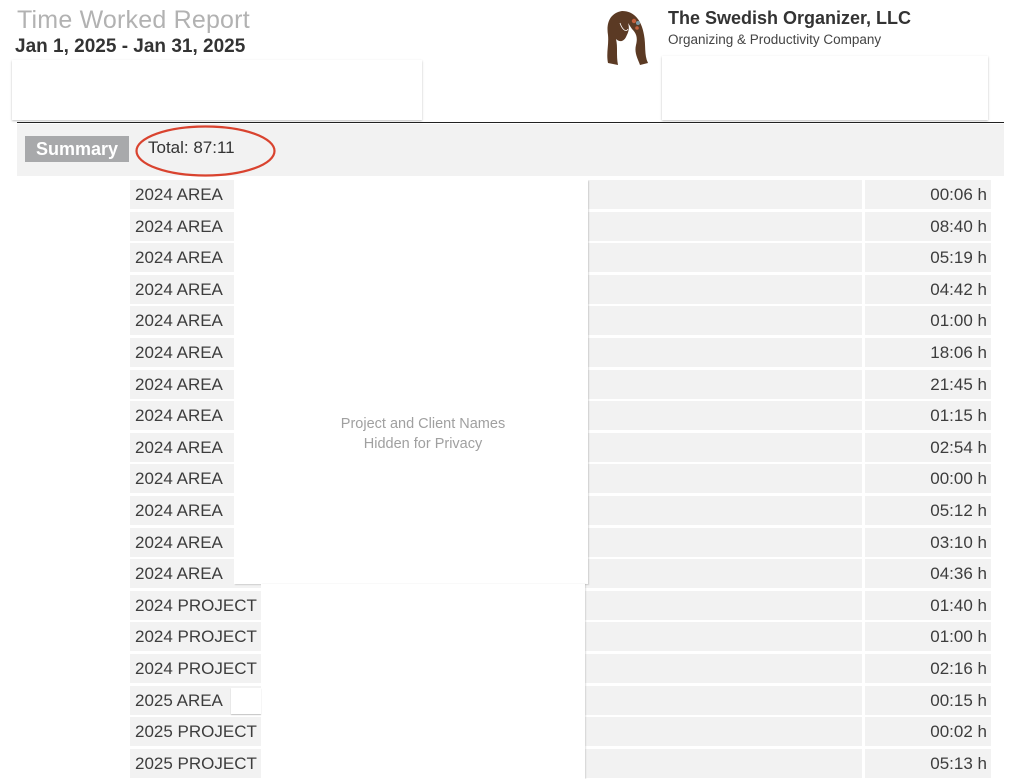  What do you see at coordinates (510, 122) in the screenshot?
I see `header-divider` at bounding box center [510, 122].